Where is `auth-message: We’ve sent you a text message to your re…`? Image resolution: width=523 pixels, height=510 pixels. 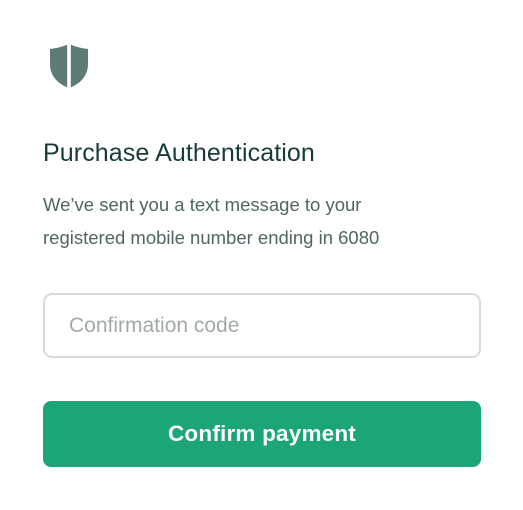
auth-message: We’ve sent you a text message to your re… is located at coordinates (263, 221).